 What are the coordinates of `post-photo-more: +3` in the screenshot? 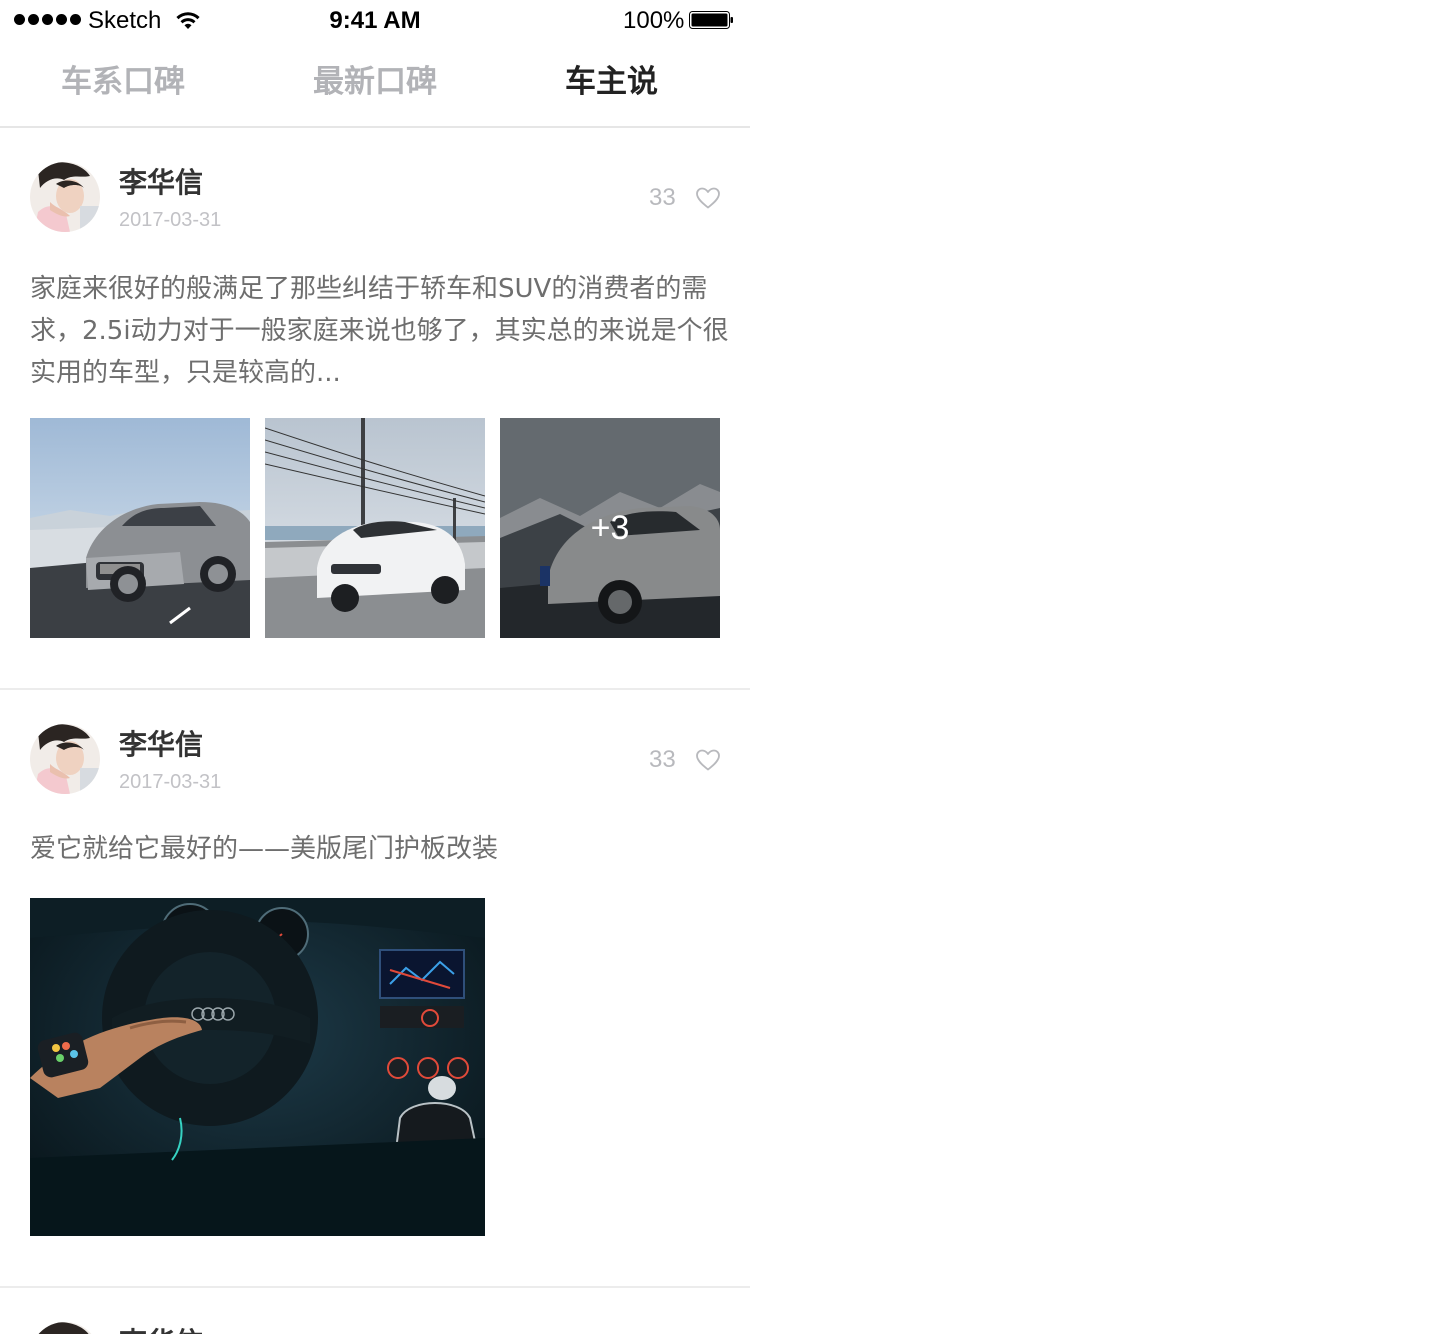 It's located at (610, 528).